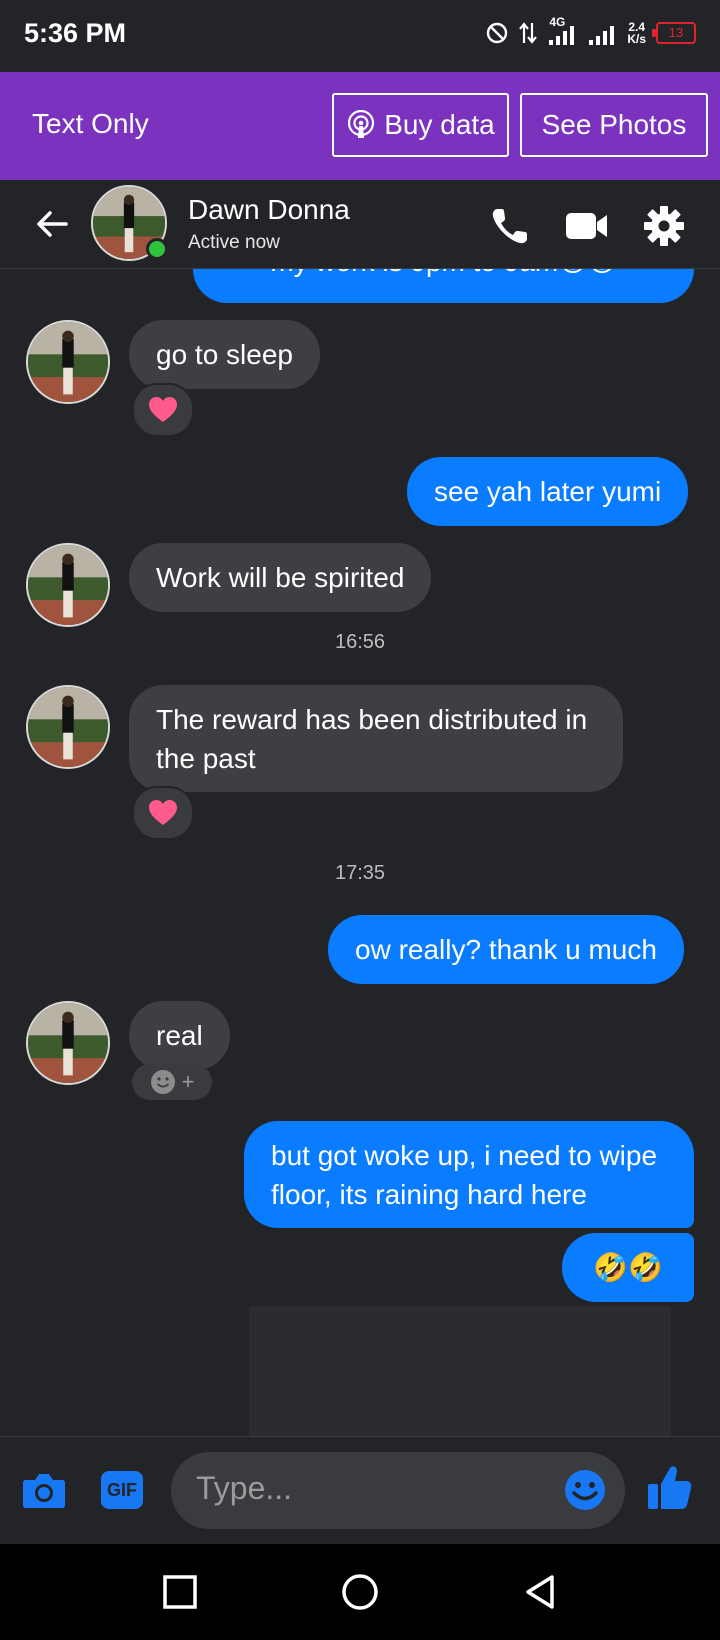  What do you see at coordinates (360, 36) in the screenshot?
I see `status-bar: 5:36 PM 4G 2.4 K/s 13` at bounding box center [360, 36].